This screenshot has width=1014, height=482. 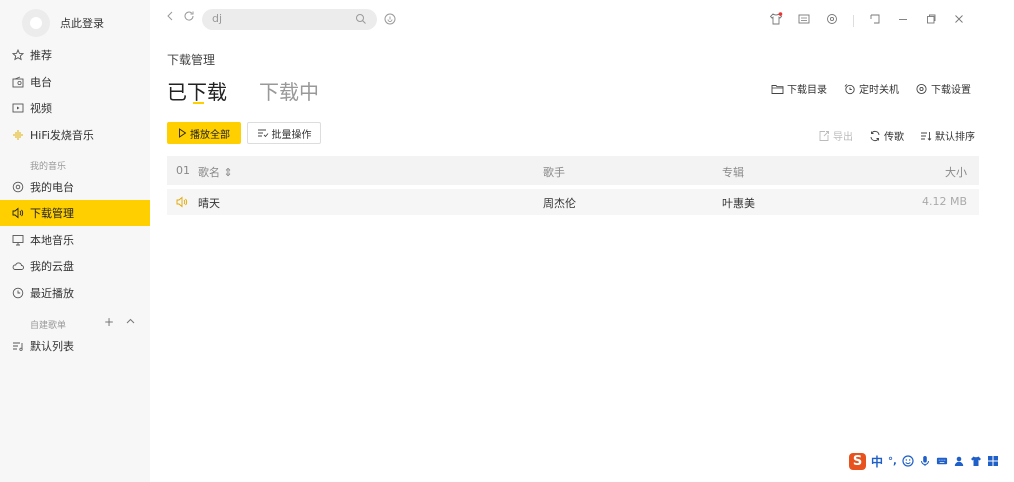 I want to click on listen-recognize-icon, so click(x=390, y=19).